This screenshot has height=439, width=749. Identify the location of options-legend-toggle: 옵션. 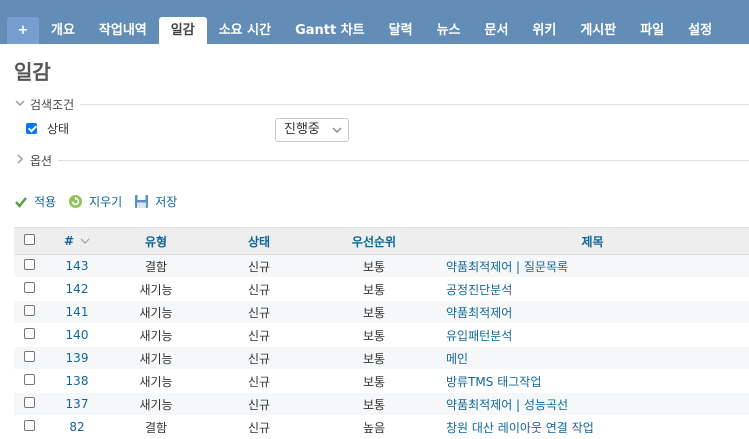
(36, 160).